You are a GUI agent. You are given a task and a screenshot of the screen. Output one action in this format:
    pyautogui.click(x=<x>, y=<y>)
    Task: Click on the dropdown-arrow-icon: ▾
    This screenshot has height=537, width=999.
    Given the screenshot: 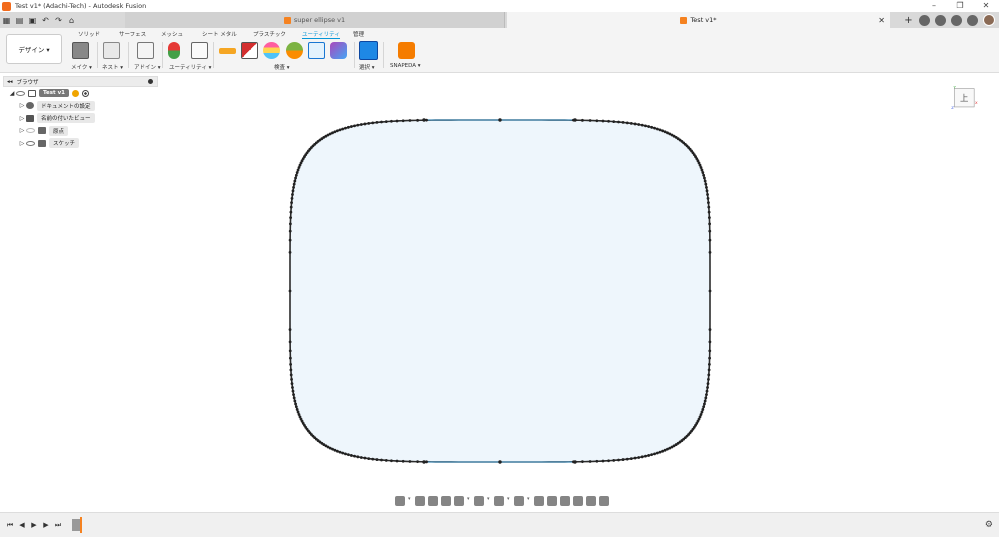 What is the action you would take?
    pyautogui.click(x=410, y=501)
    